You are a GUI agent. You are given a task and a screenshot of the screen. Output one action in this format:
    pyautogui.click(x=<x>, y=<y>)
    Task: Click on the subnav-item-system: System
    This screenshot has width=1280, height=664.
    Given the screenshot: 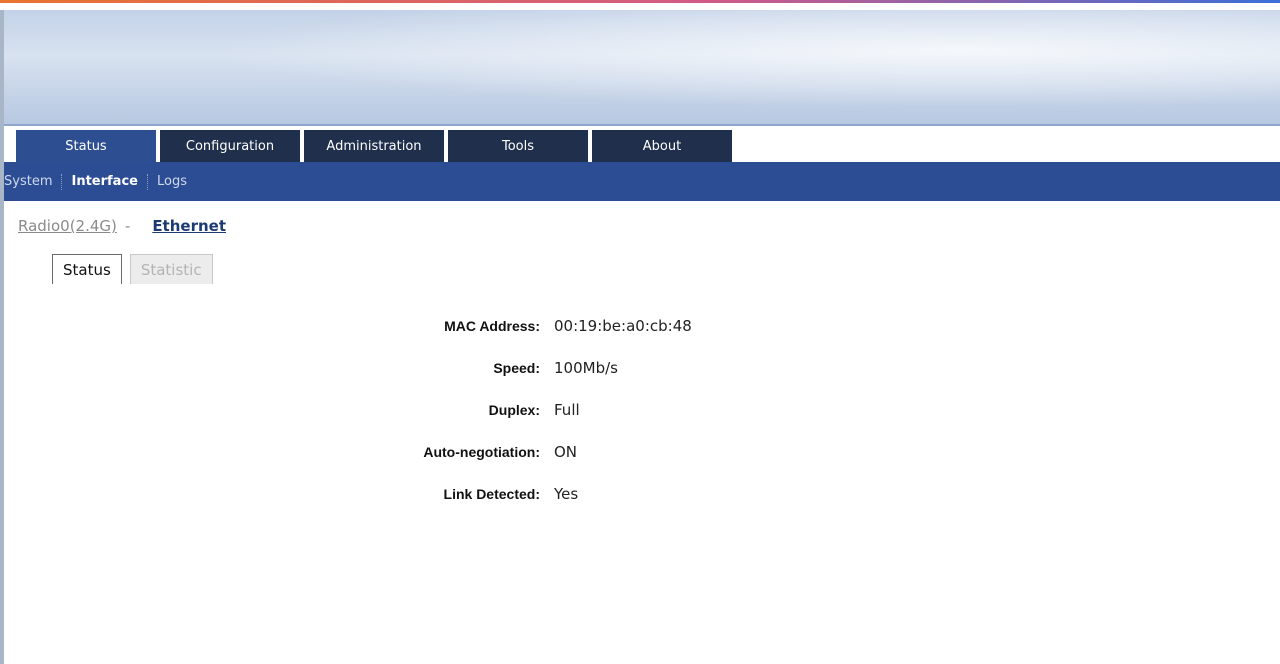 What is the action you would take?
    pyautogui.click(x=32, y=181)
    